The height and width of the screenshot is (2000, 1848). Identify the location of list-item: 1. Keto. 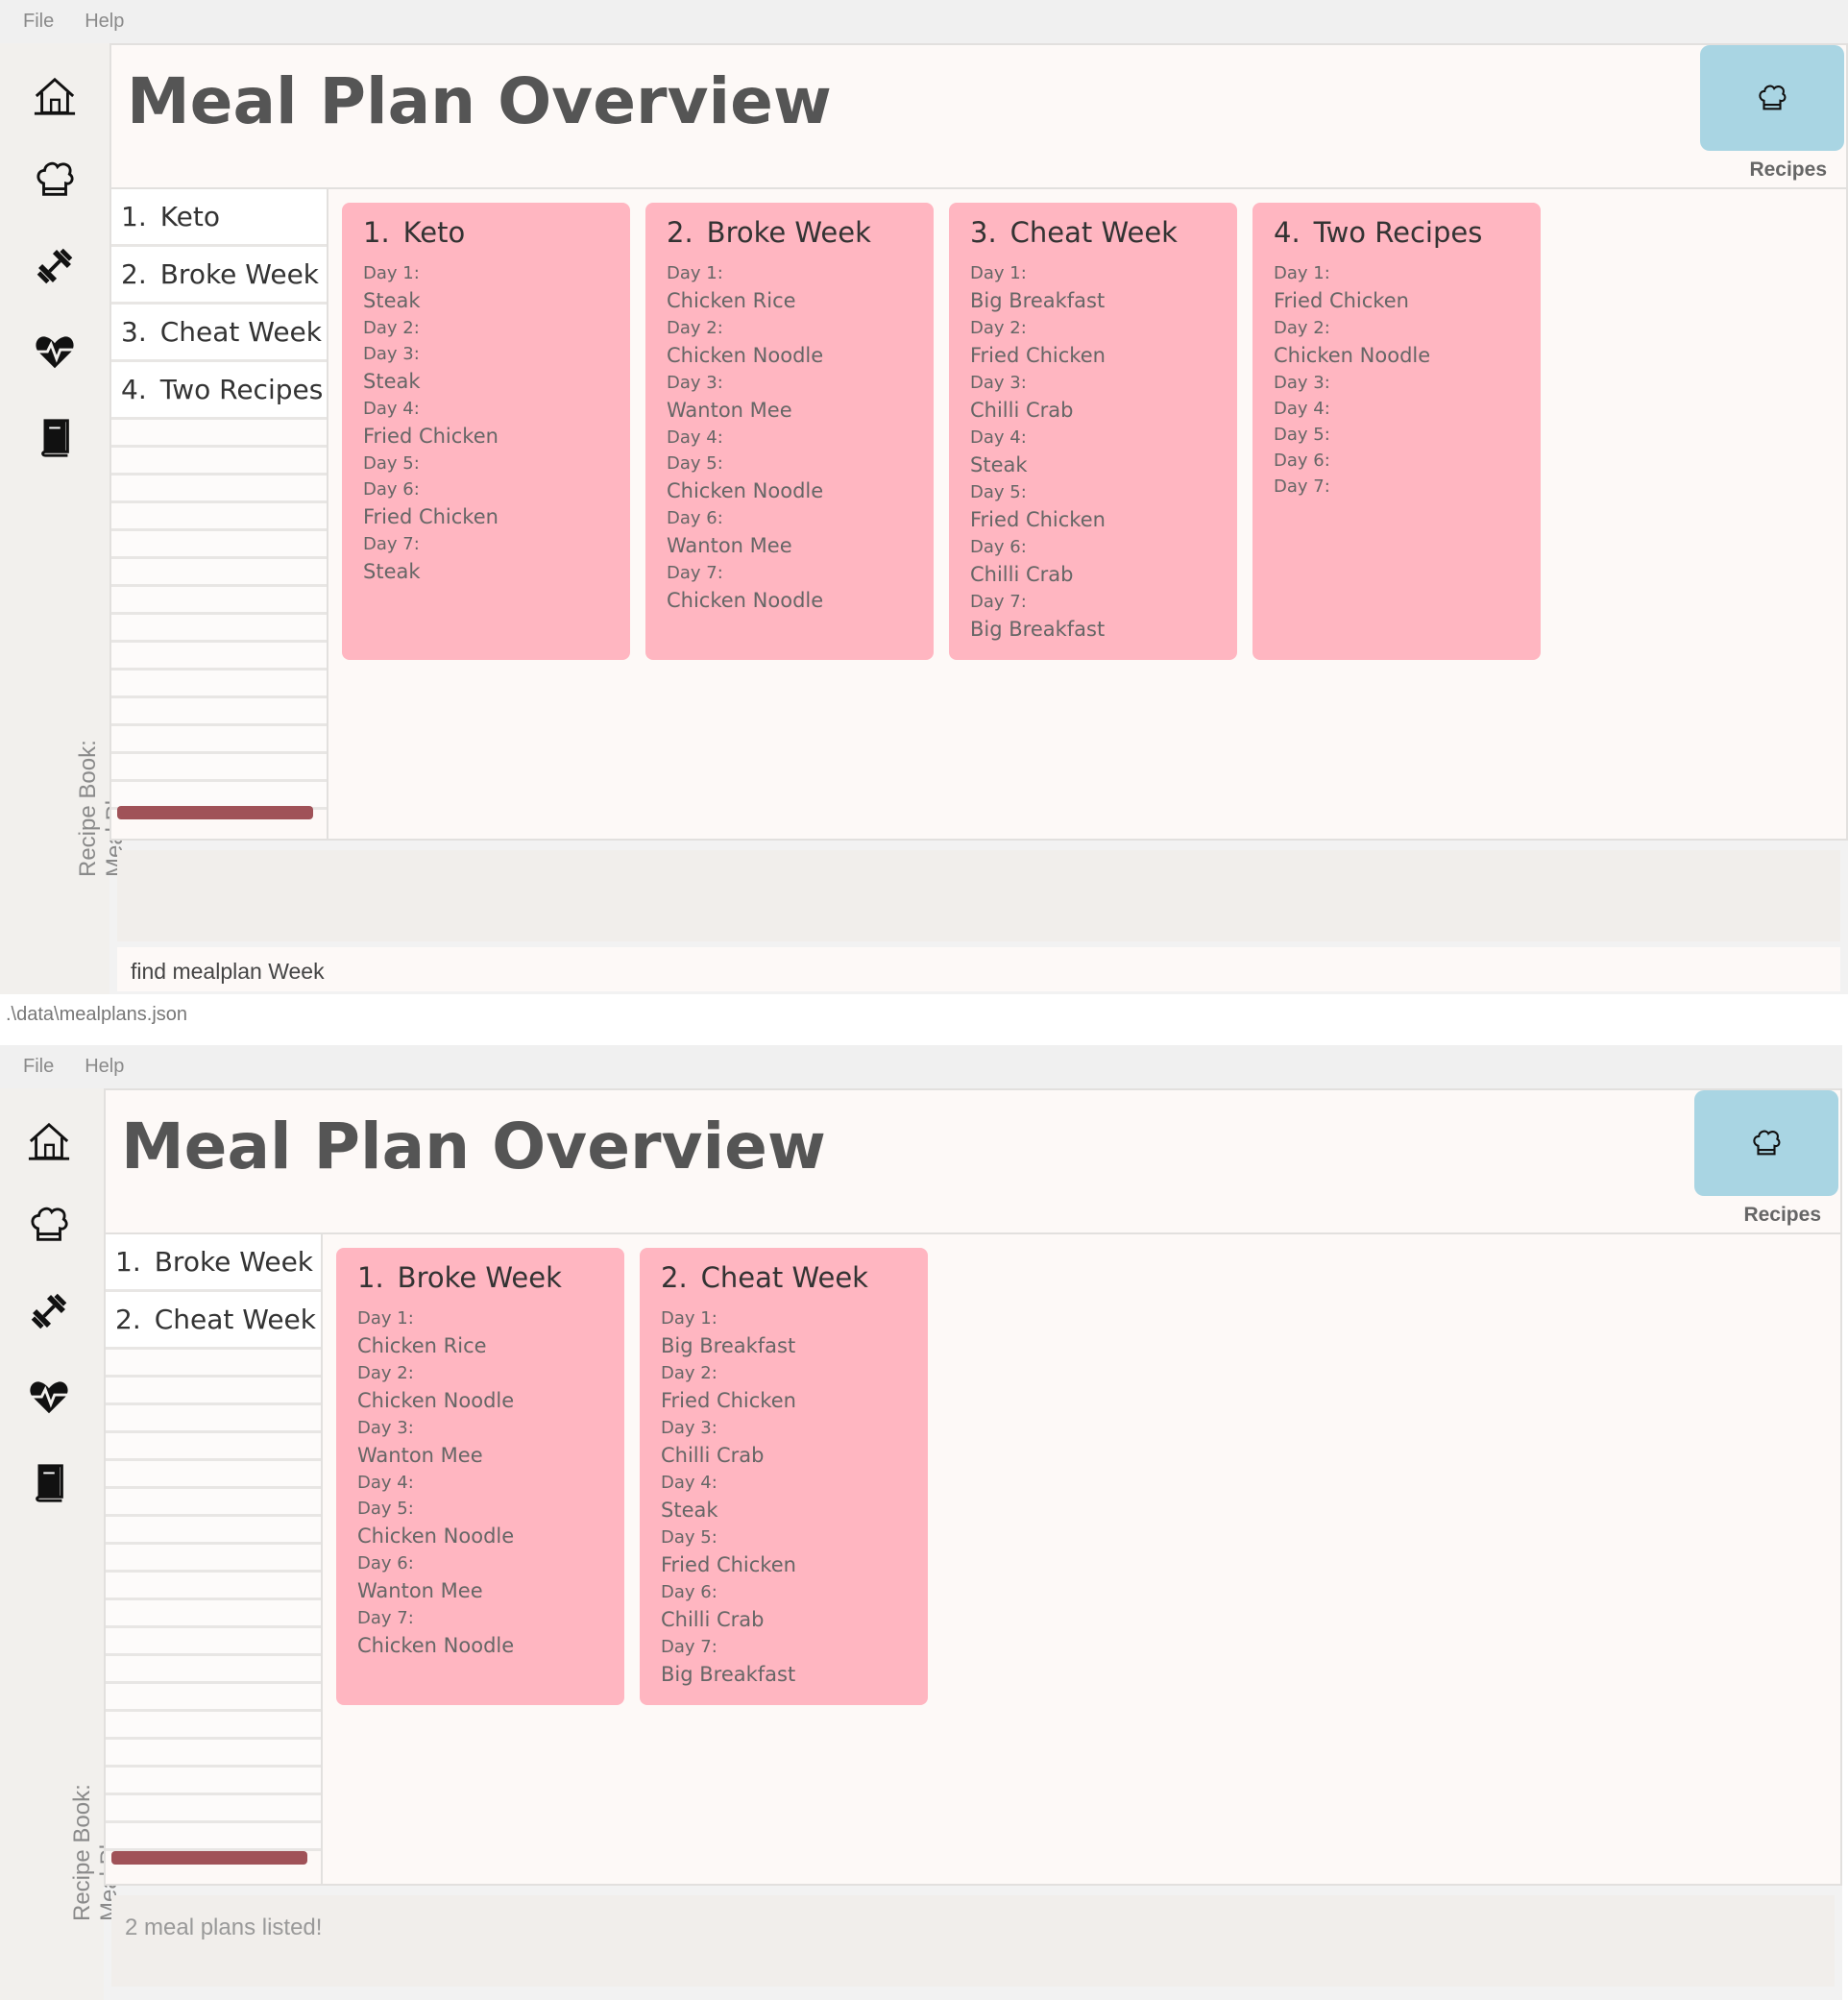
(219, 218).